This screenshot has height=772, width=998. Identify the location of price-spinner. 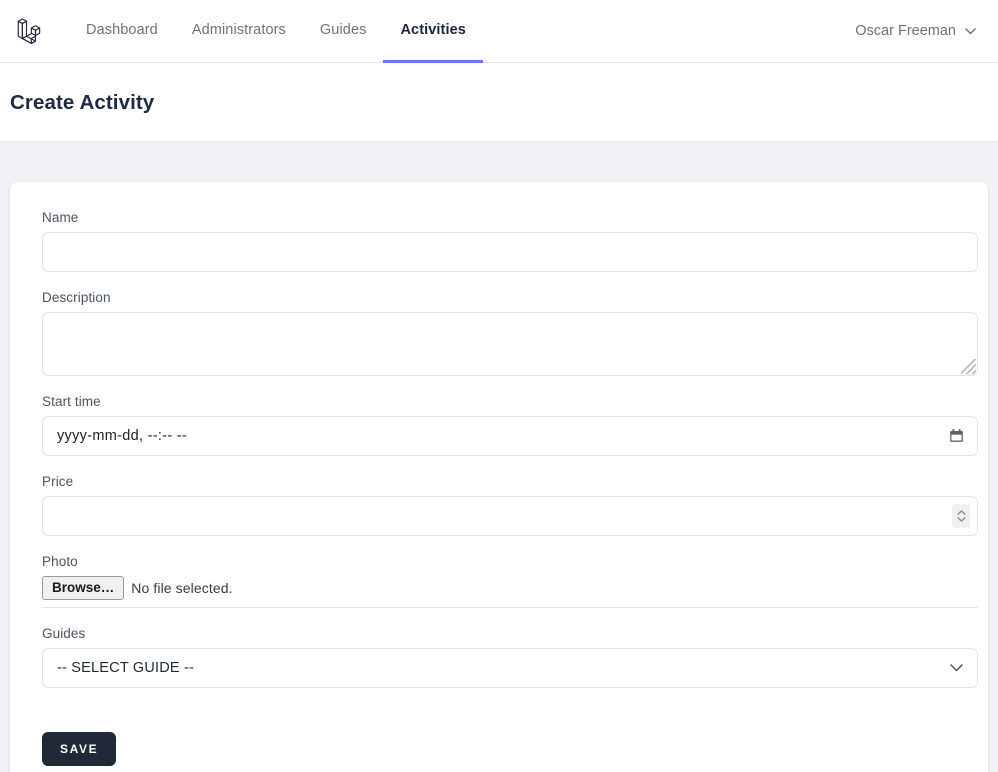
(961, 516).